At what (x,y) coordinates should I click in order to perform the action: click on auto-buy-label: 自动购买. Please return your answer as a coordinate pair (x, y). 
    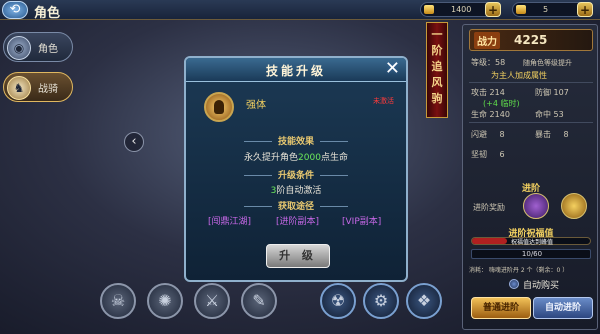
    Looking at the image, I should click on (541, 286).